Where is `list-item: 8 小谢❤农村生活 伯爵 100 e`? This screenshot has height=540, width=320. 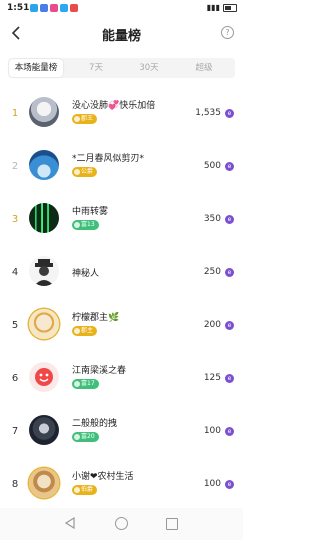 list-item: 8 小谢❤农村生活 伯爵 100 e is located at coordinates (121, 488).